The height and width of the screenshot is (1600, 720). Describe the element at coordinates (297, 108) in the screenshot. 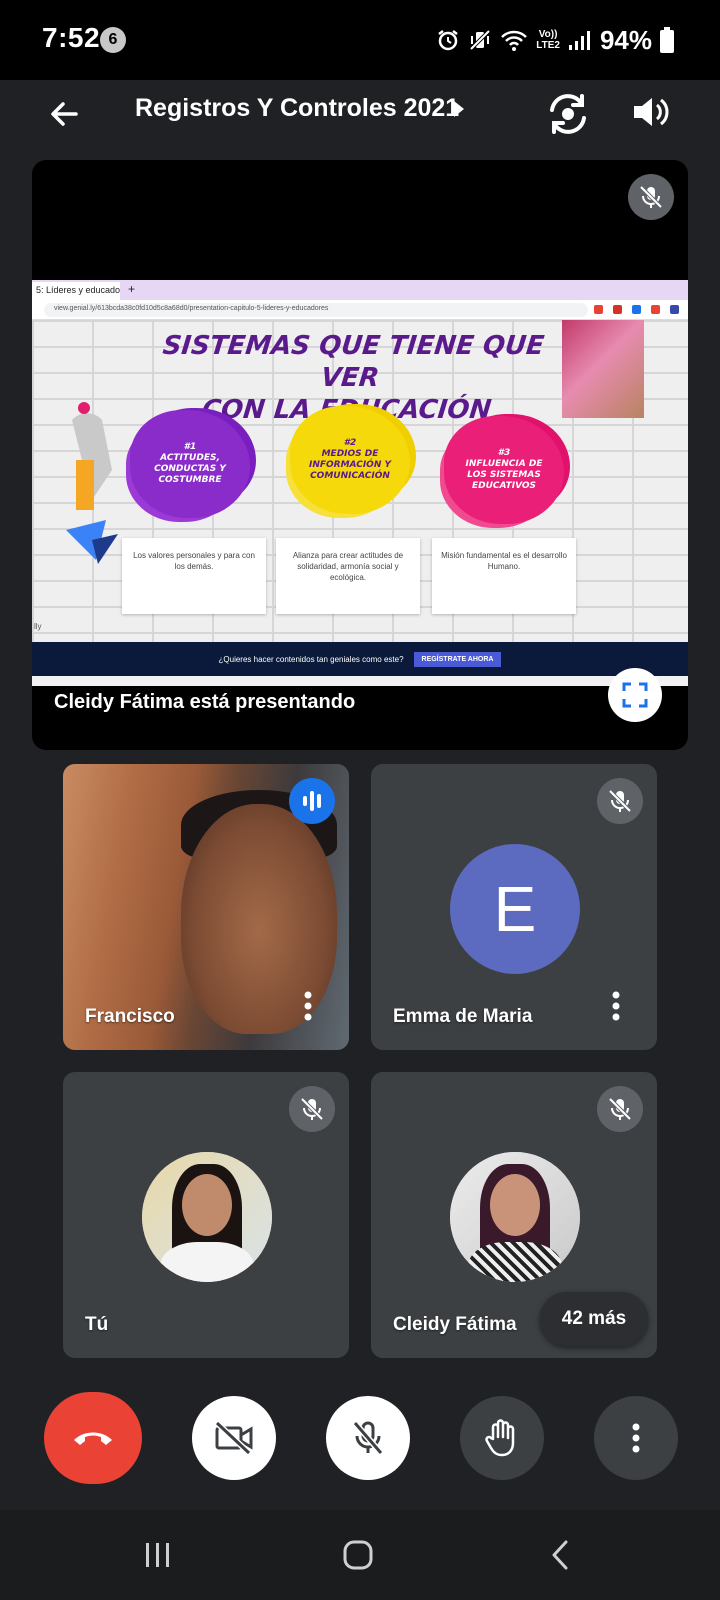

I see `meeting-title: Registros Y Controles 2021` at that location.